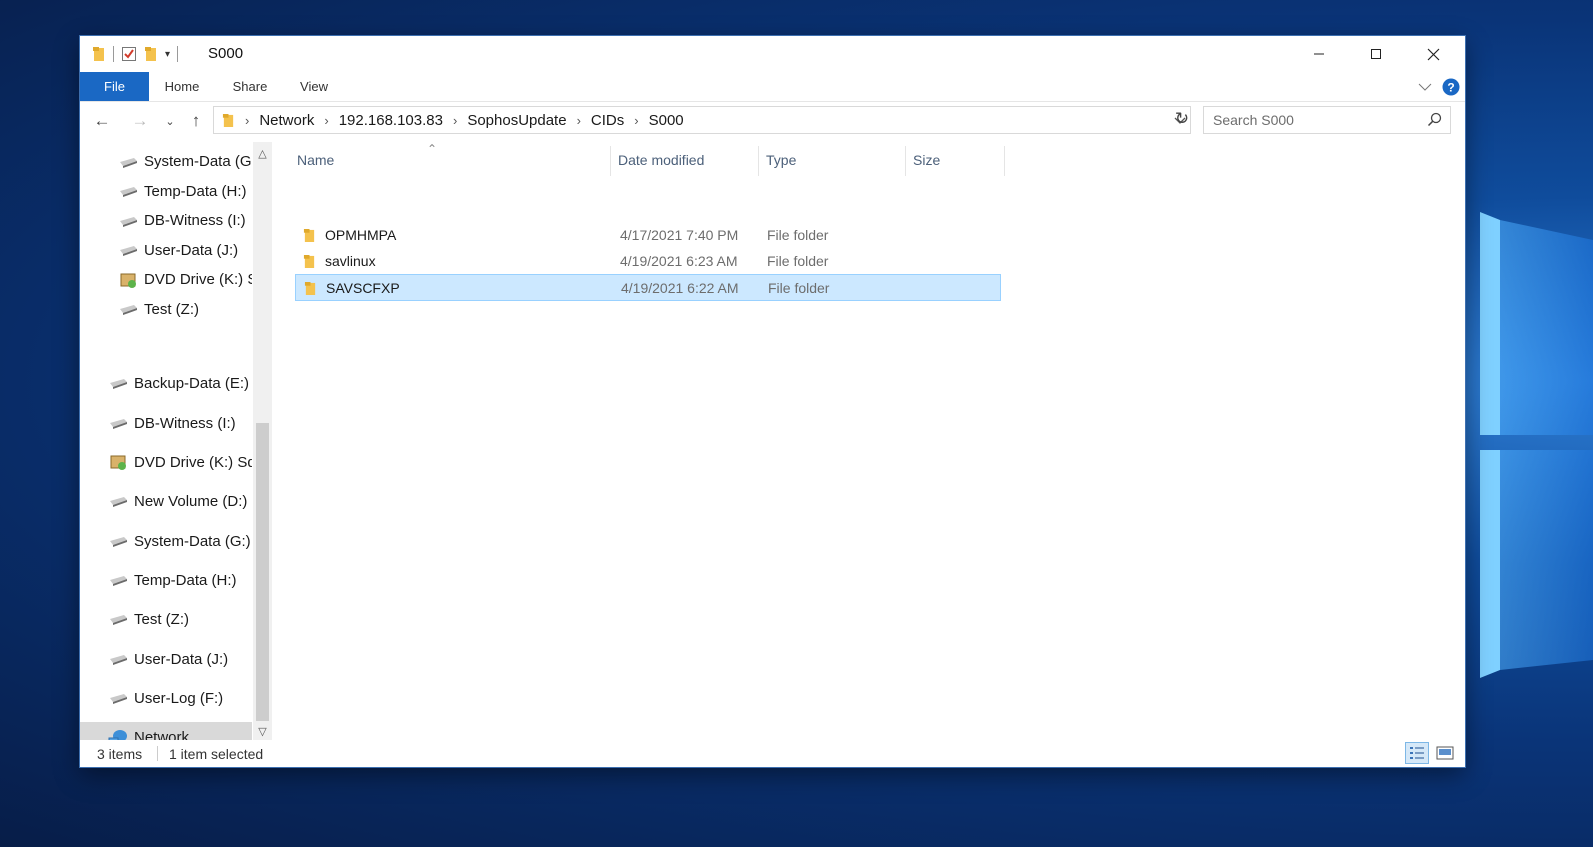 This screenshot has width=1593, height=847. What do you see at coordinates (772, 753) in the screenshot?
I see `status-bar: 3 items 1 item selected` at bounding box center [772, 753].